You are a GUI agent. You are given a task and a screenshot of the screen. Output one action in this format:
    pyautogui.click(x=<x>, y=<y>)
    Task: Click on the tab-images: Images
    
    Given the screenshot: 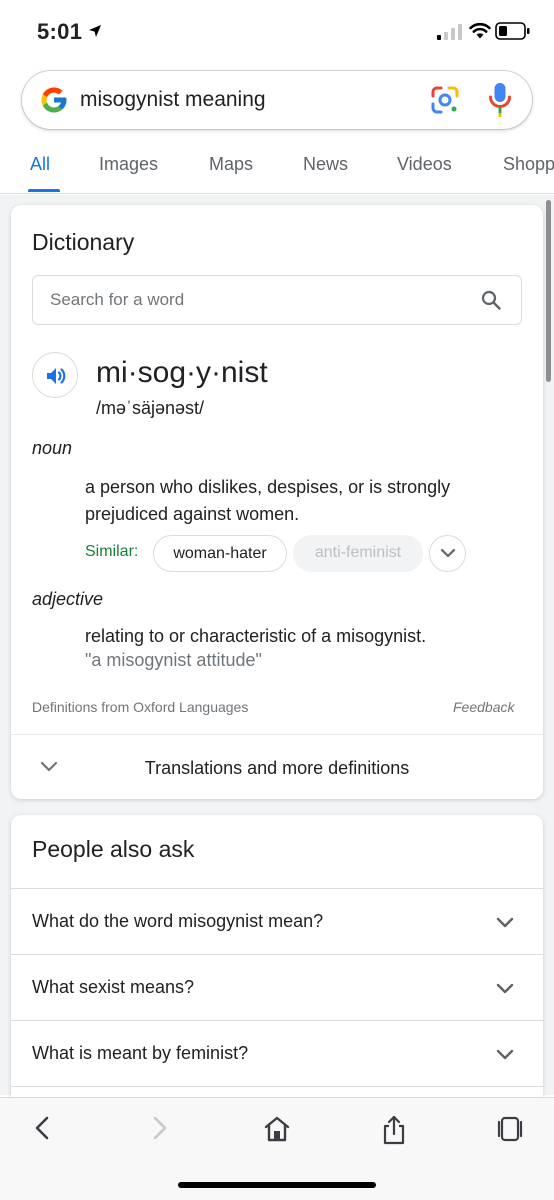 What is the action you would take?
    pyautogui.click(x=128, y=164)
    